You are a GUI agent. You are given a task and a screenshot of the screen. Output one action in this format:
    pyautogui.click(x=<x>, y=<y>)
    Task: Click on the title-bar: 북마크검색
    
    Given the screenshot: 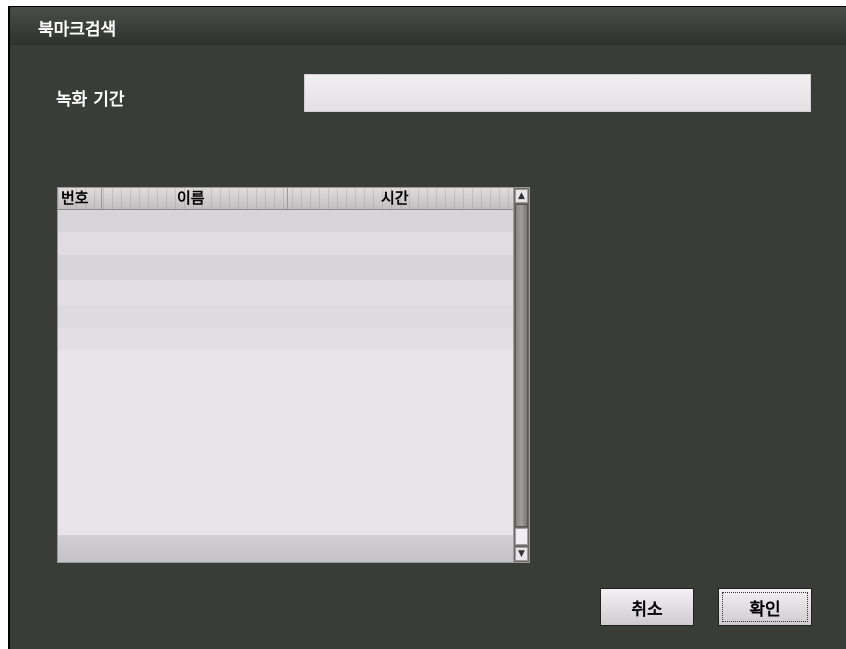 What is the action you would take?
    pyautogui.click(x=428, y=26)
    